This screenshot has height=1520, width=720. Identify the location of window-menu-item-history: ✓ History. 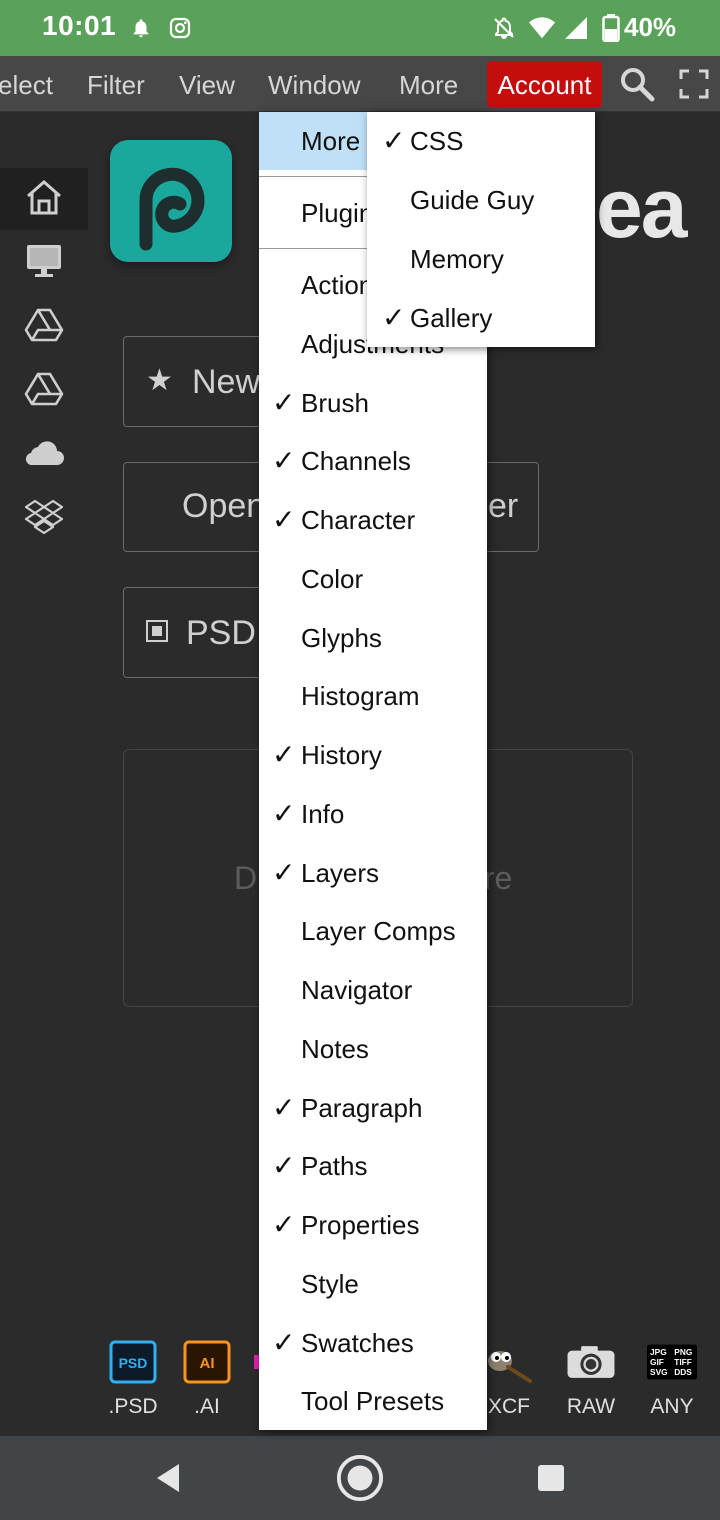
(373, 755).